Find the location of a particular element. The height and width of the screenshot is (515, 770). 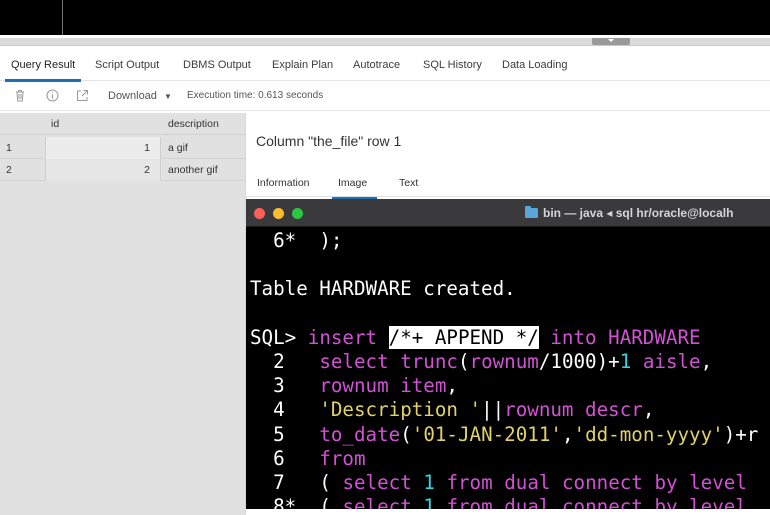

execution-time: Execution time: 0.613 seconds is located at coordinates (255, 95).